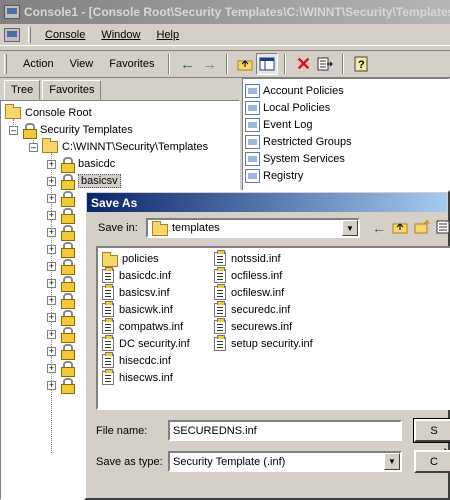 This screenshot has height=500, width=450. I want to click on menubar-grip, so click(29, 34).